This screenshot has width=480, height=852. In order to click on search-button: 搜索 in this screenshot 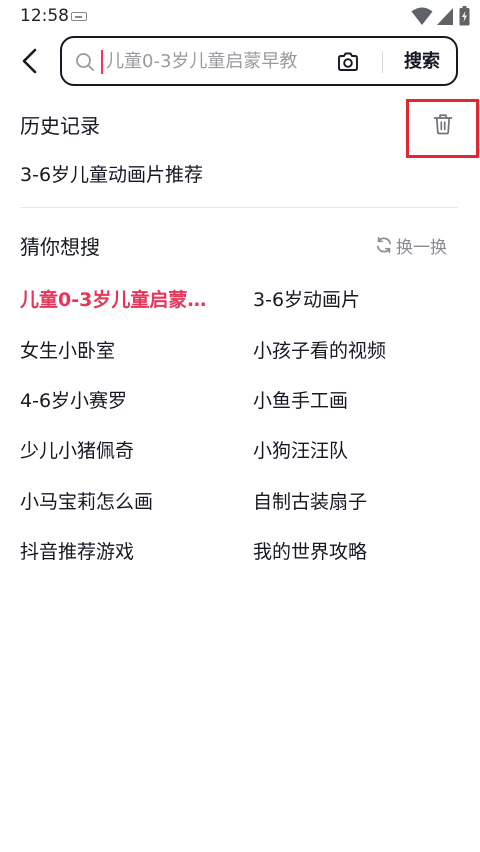, I will do `click(422, 62)`.